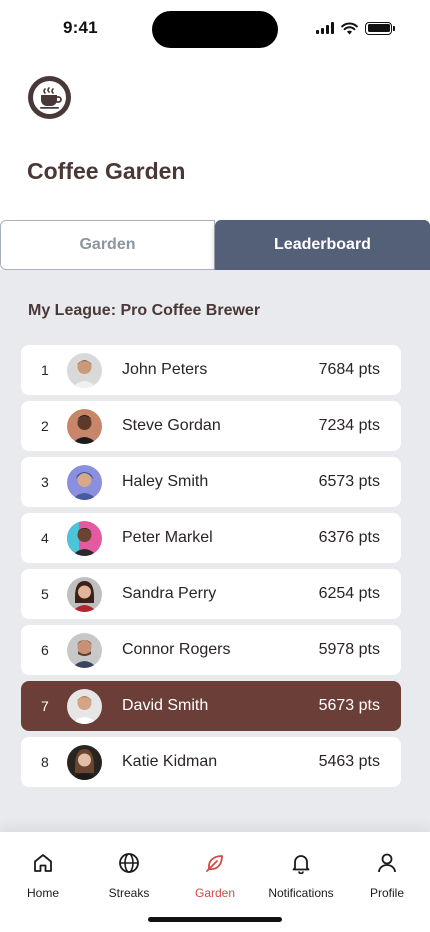 This screenshot has height=932, width=430. I want to click on player-points: 7234 pts, so click(349, 425).